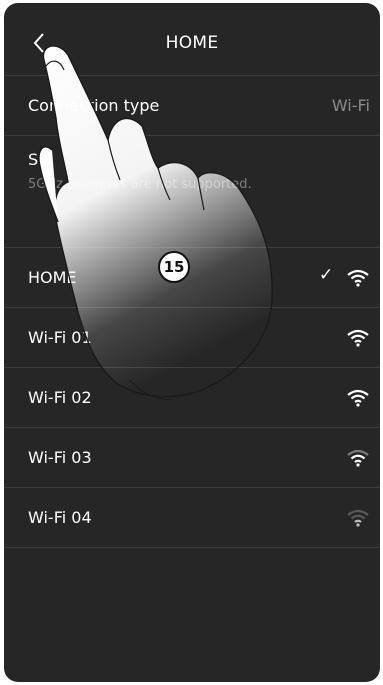  What do you see at coordinates (52, 277) in the screenshot?
I see `network-name: HOME` at bounding box center [52, 277].